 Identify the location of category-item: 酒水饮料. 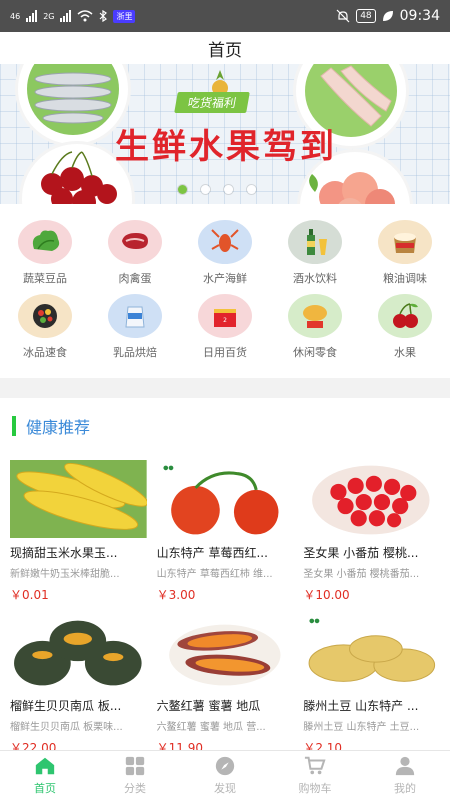
(315, 253).